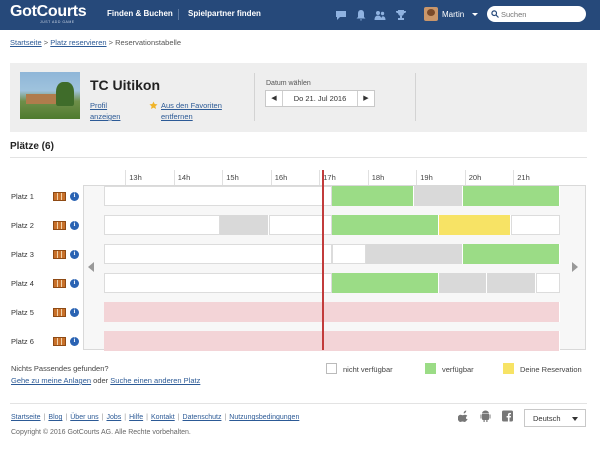  Describe the element at coordinates (57, 22) in the screenshot. I see `logo-tagline: JUST ADD GAME` at that location.